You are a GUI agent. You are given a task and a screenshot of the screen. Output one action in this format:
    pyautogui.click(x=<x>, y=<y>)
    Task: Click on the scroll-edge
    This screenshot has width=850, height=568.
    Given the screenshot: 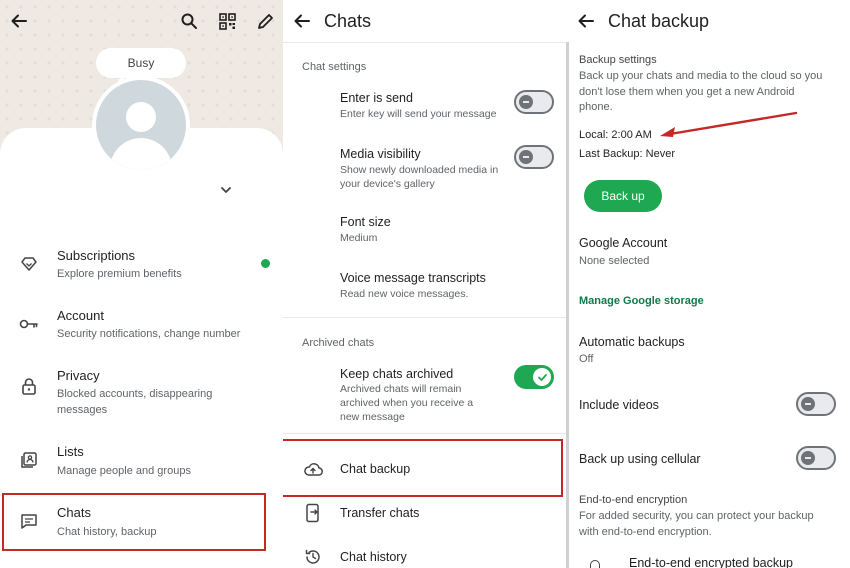 What is the action you would take?
    pyautogui.click(x=567, y=305)
    